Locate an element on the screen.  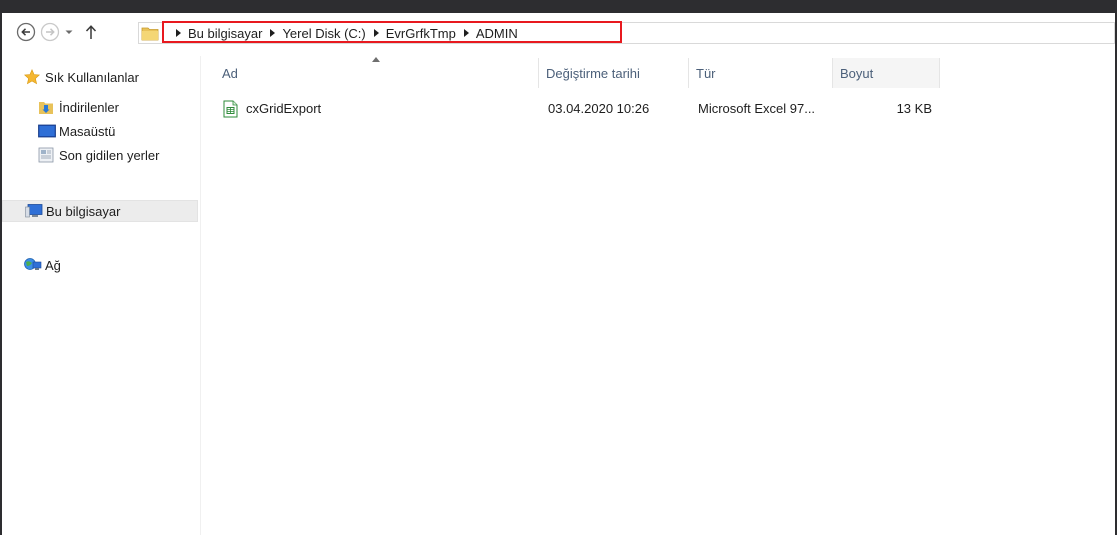
sidebar-item-label: Bu bilgisayar is located at coordinates (83, 211).